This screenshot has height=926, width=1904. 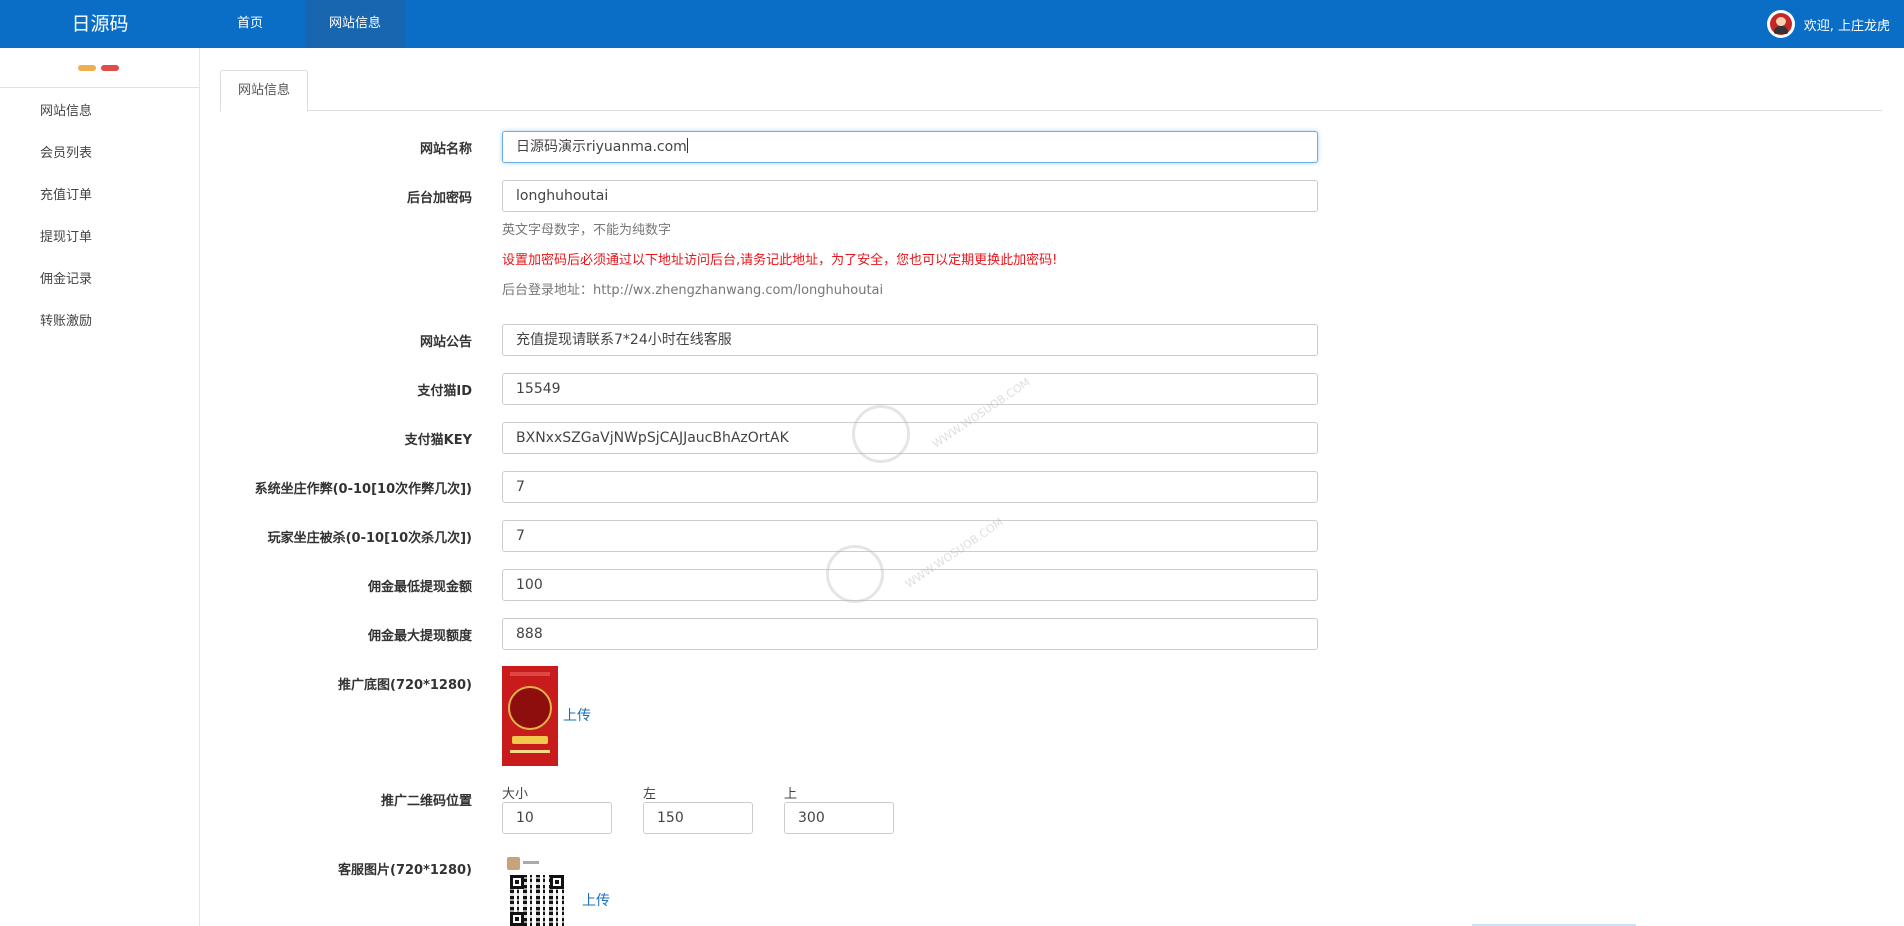 What do you see at coordinates (650, 794) in the screenshot?
I see `qr-left-label: 左` at bounding box center [650, 794].